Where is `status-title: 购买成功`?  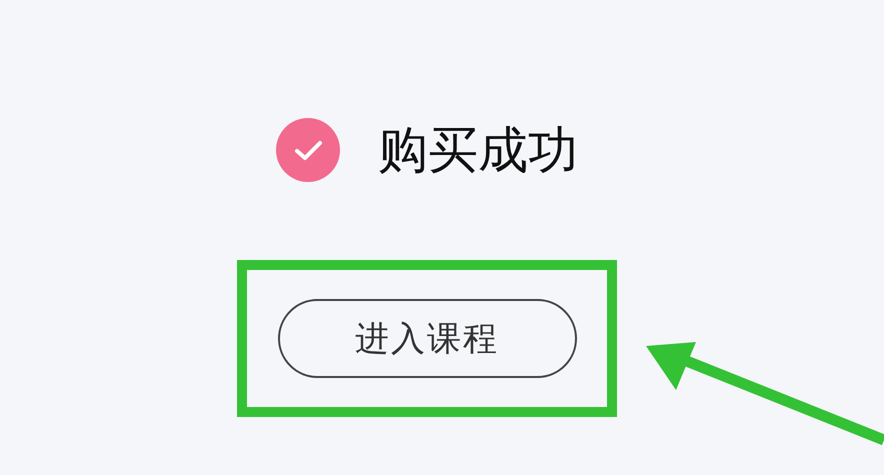 status-title: 购买成功 is located at coordinates (478, 150).